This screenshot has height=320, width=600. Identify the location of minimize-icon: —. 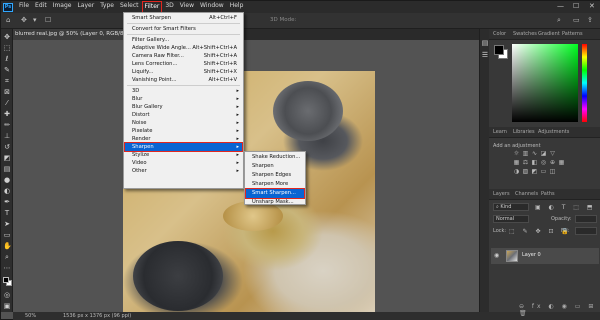
(560, 6).